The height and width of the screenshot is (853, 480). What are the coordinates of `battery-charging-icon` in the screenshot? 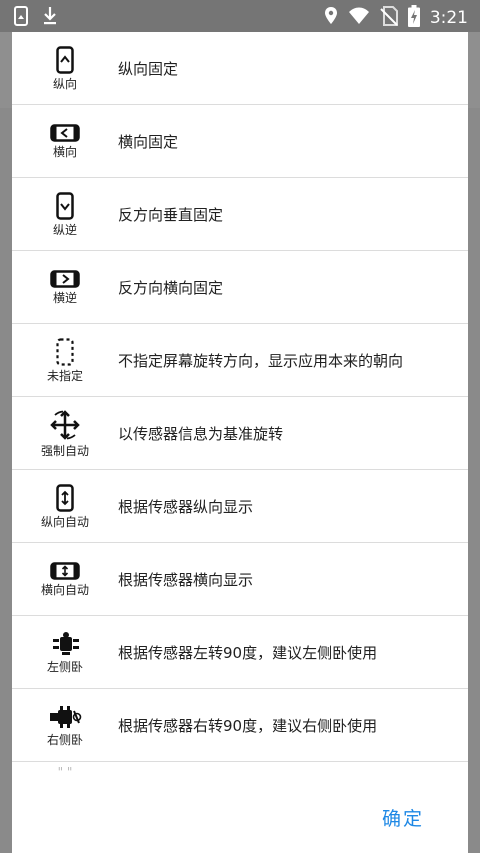 It's located at (413, 18).